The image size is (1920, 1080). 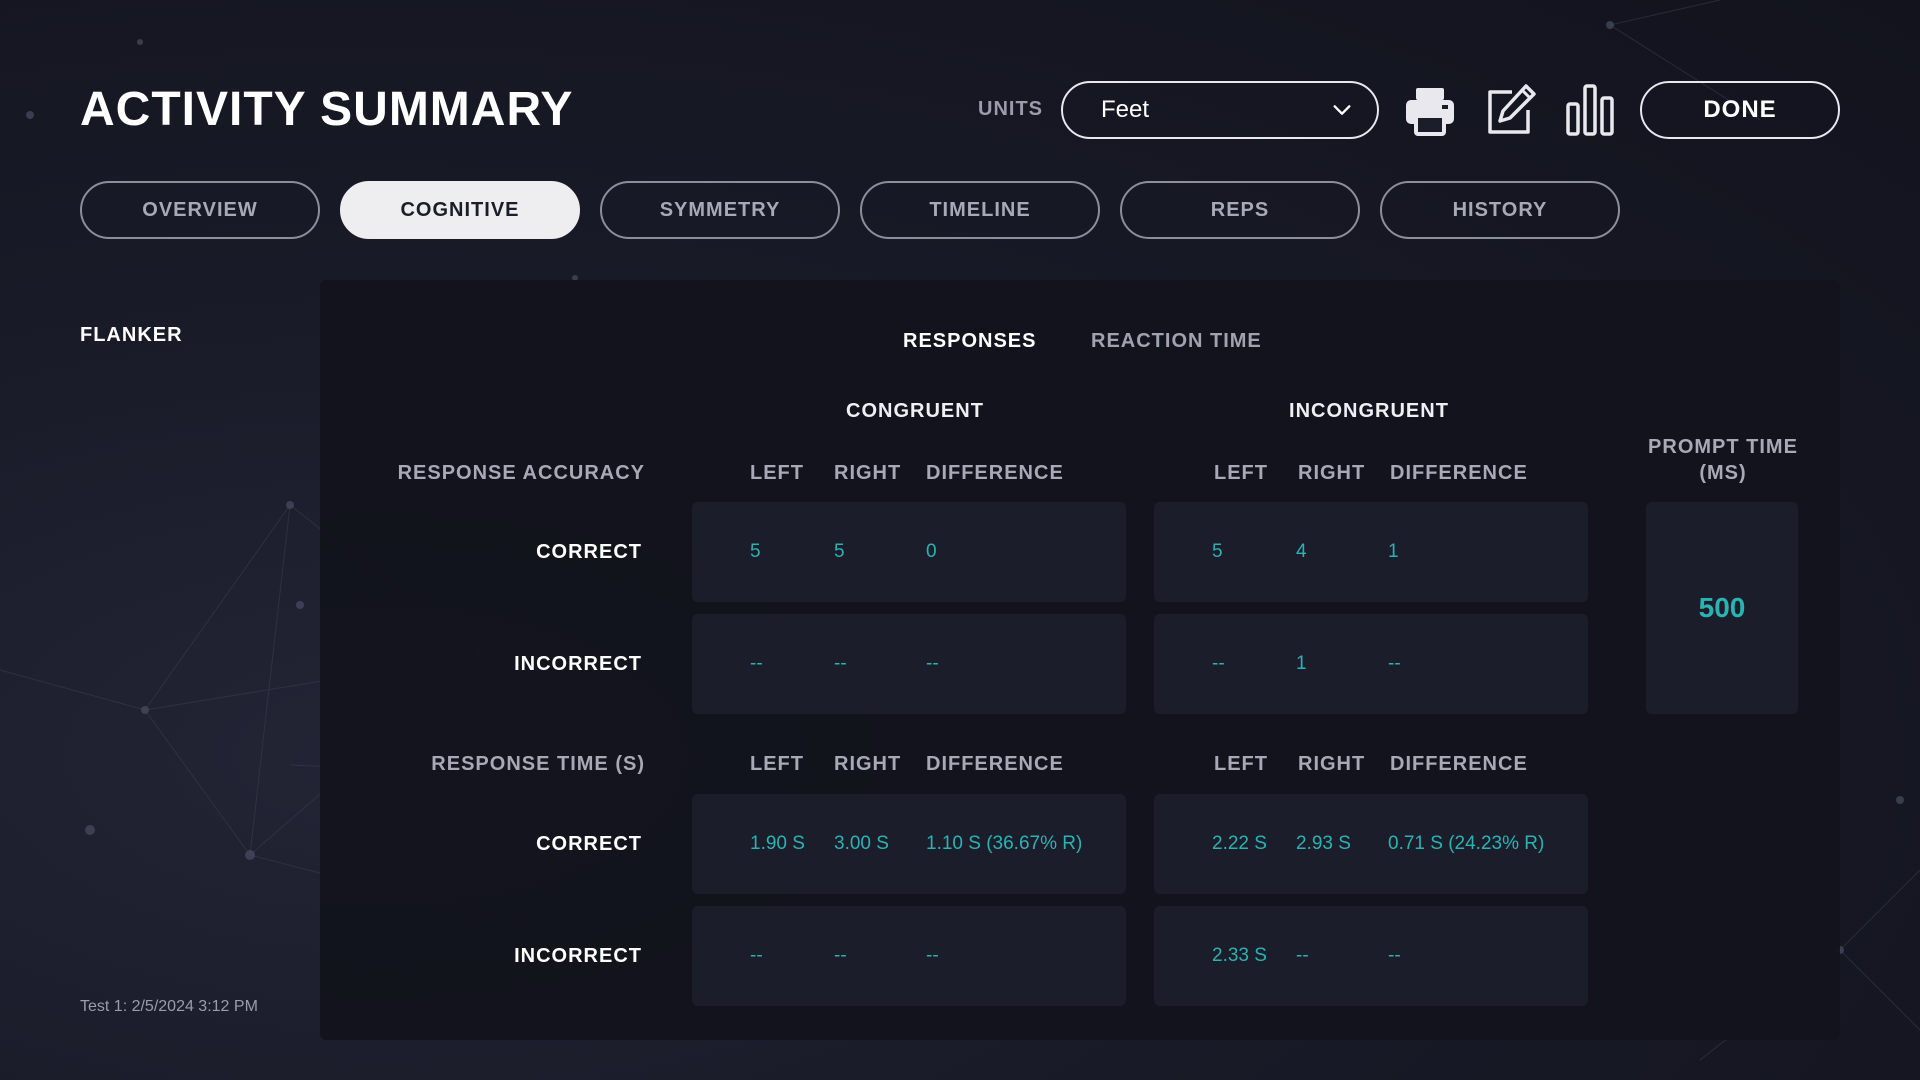 I want to click on subtab-reaction-time: REACTION TIME, so click(x=1176, y=341).